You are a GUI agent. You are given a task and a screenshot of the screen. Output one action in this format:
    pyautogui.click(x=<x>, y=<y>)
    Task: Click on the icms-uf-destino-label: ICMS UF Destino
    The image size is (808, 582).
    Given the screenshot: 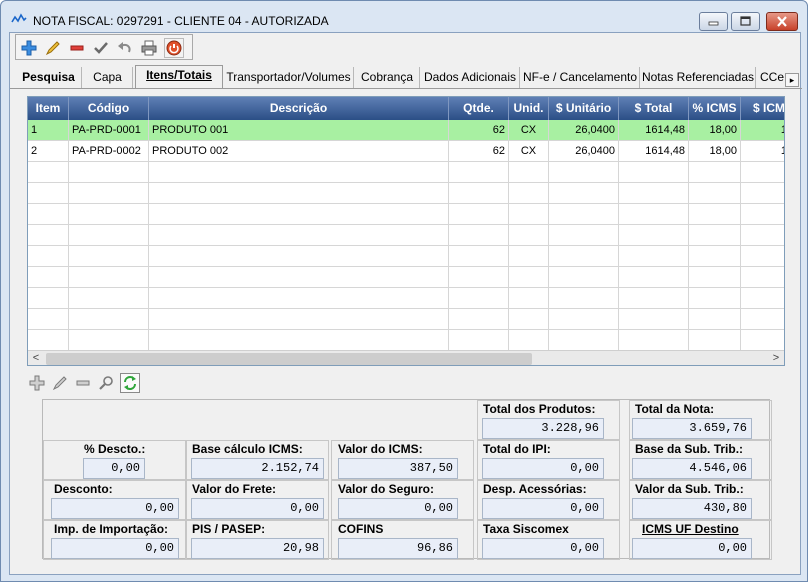 What is the action you would take?
    pyautogui.click(x=690, y=529)
    